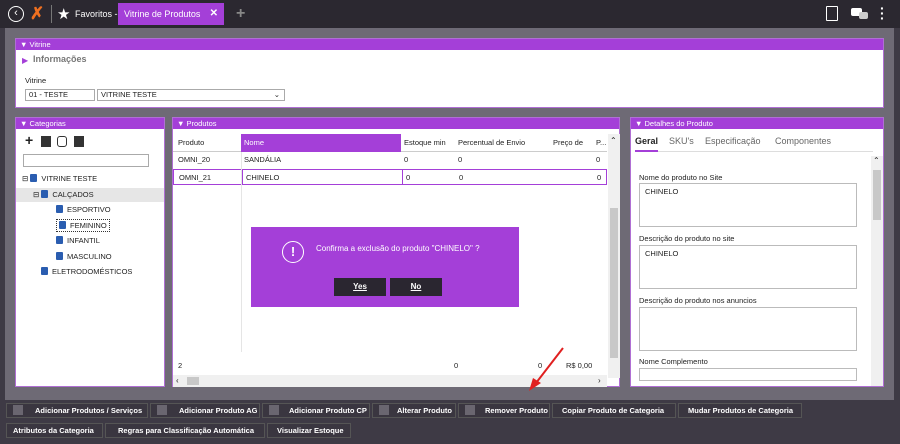 This screenshot has width=900, height=444. What do you see at coordinates (16, 14) in the screenshot?
I see `back-icon: ‹` at bounding box center [16, 14].